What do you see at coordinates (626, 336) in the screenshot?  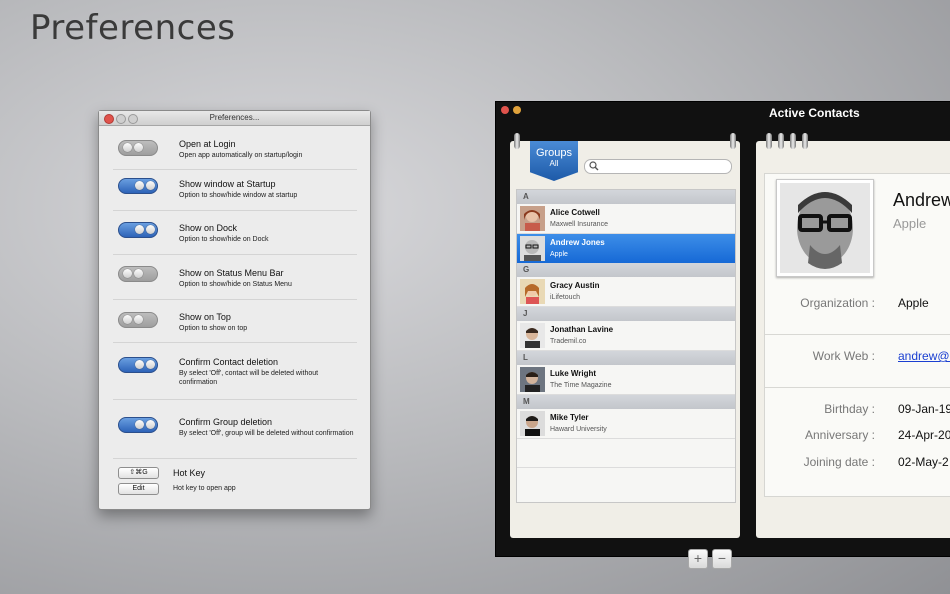 I see `contact-row: Jonathan Lavine Trademil.co` at bounding box center [626, 336].